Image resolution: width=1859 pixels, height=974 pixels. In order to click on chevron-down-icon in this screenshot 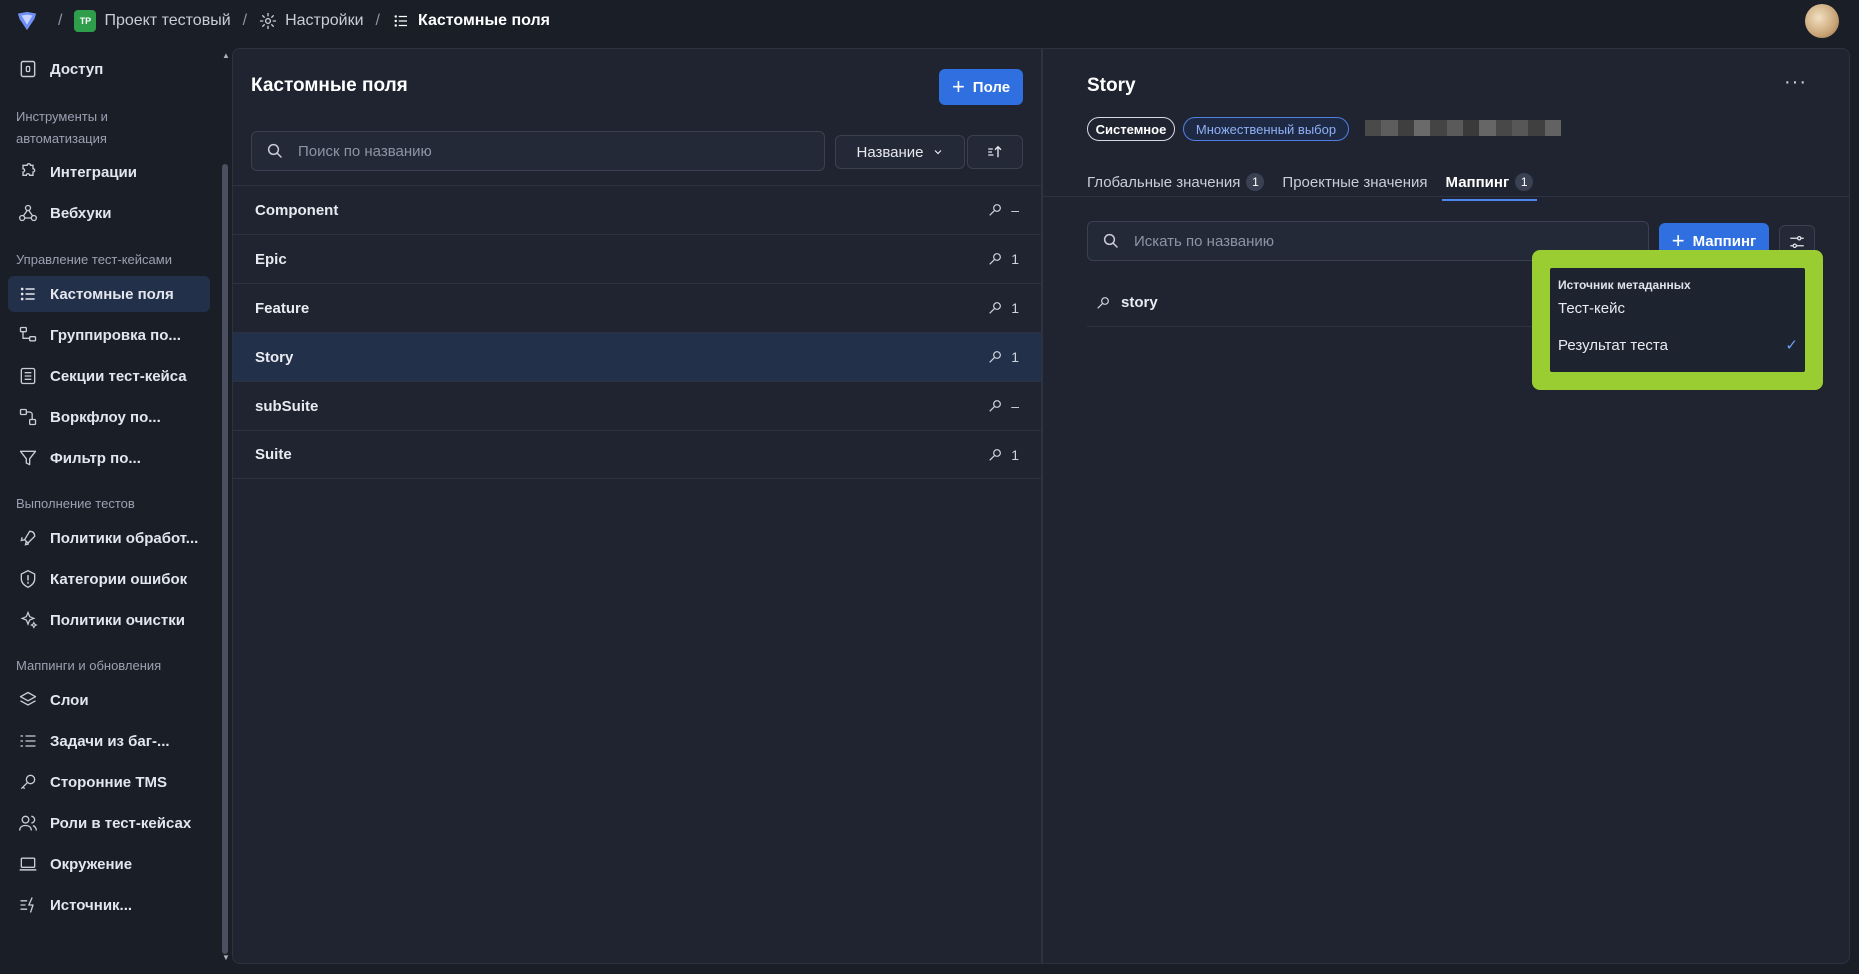, I will do `click(937, 152)`.